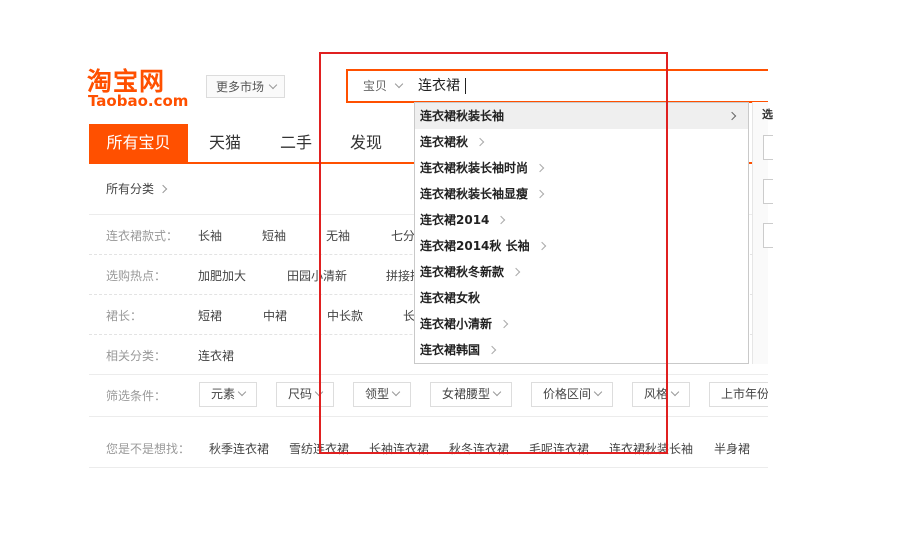 This screenshot has height=548, width=906. What do you see at coordinates (450, 298) in the screenshot?
I see `autocomplete-text: 连衣裙女秋` at bounding box center [450, 298].